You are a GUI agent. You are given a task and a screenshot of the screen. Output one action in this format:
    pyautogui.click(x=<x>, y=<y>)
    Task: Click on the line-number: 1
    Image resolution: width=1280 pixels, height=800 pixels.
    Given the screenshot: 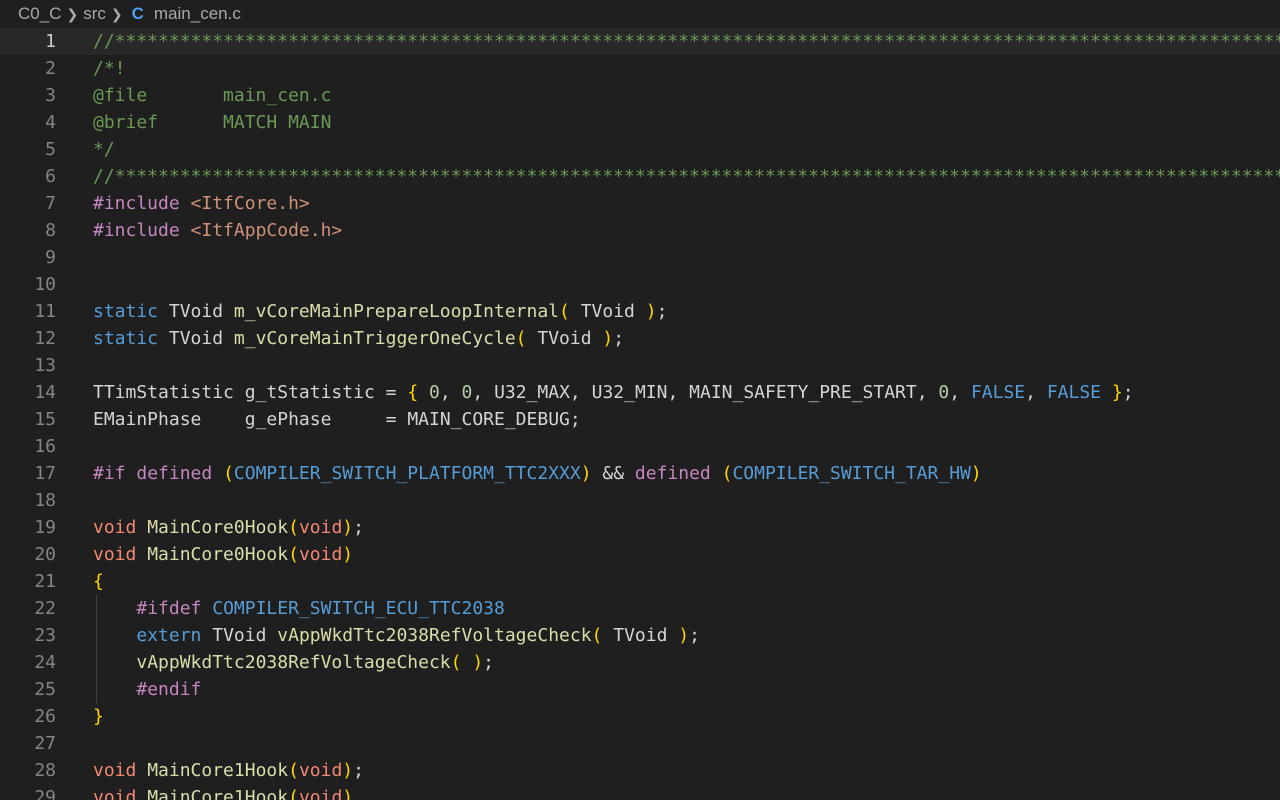 What is the action you would take?
    pyautogui.click(x=50, y=41)
    